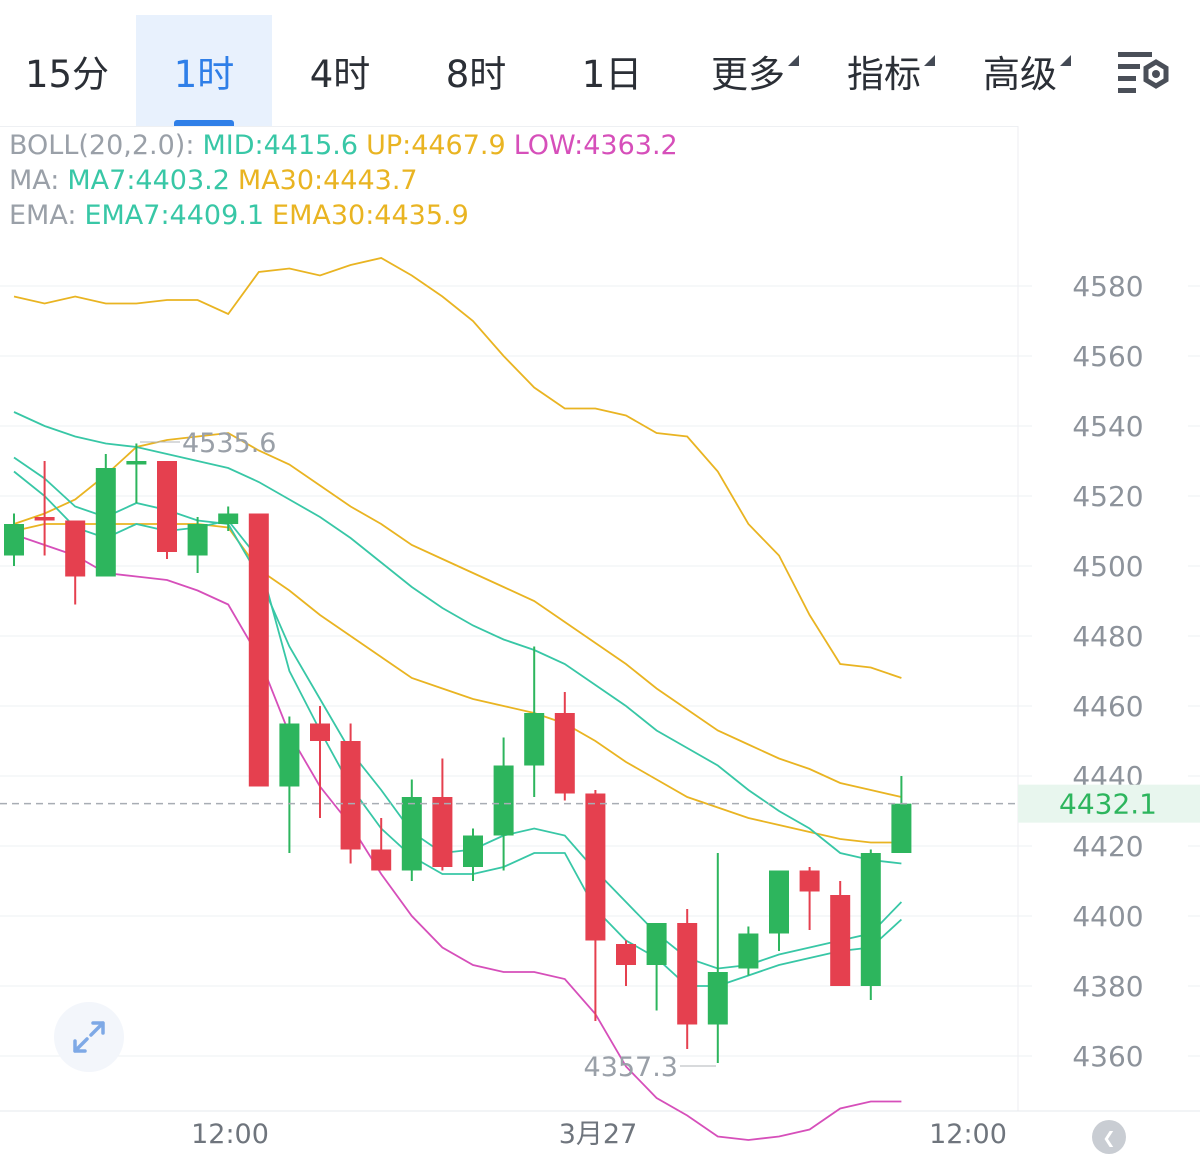 The width and height of the screenshot is (1200, 1164). Describe the element at coordinates (1107, 636) in the screenshot. I see `y-tick-label: 4480` at that location.